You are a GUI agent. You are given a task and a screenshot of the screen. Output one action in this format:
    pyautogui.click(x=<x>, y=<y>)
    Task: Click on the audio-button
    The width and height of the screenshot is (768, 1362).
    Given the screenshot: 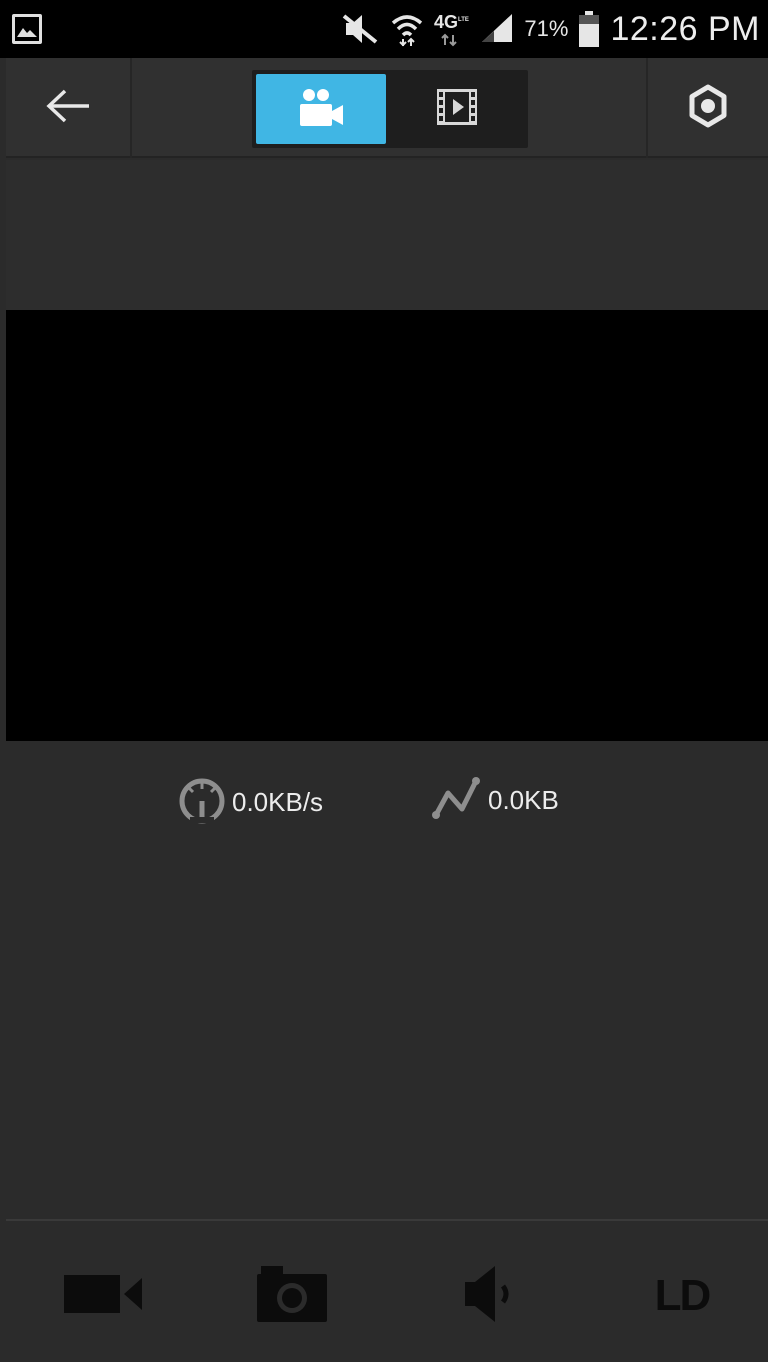 What is the action you would take?
    pyautogui.click(x=489, y=1296)
    